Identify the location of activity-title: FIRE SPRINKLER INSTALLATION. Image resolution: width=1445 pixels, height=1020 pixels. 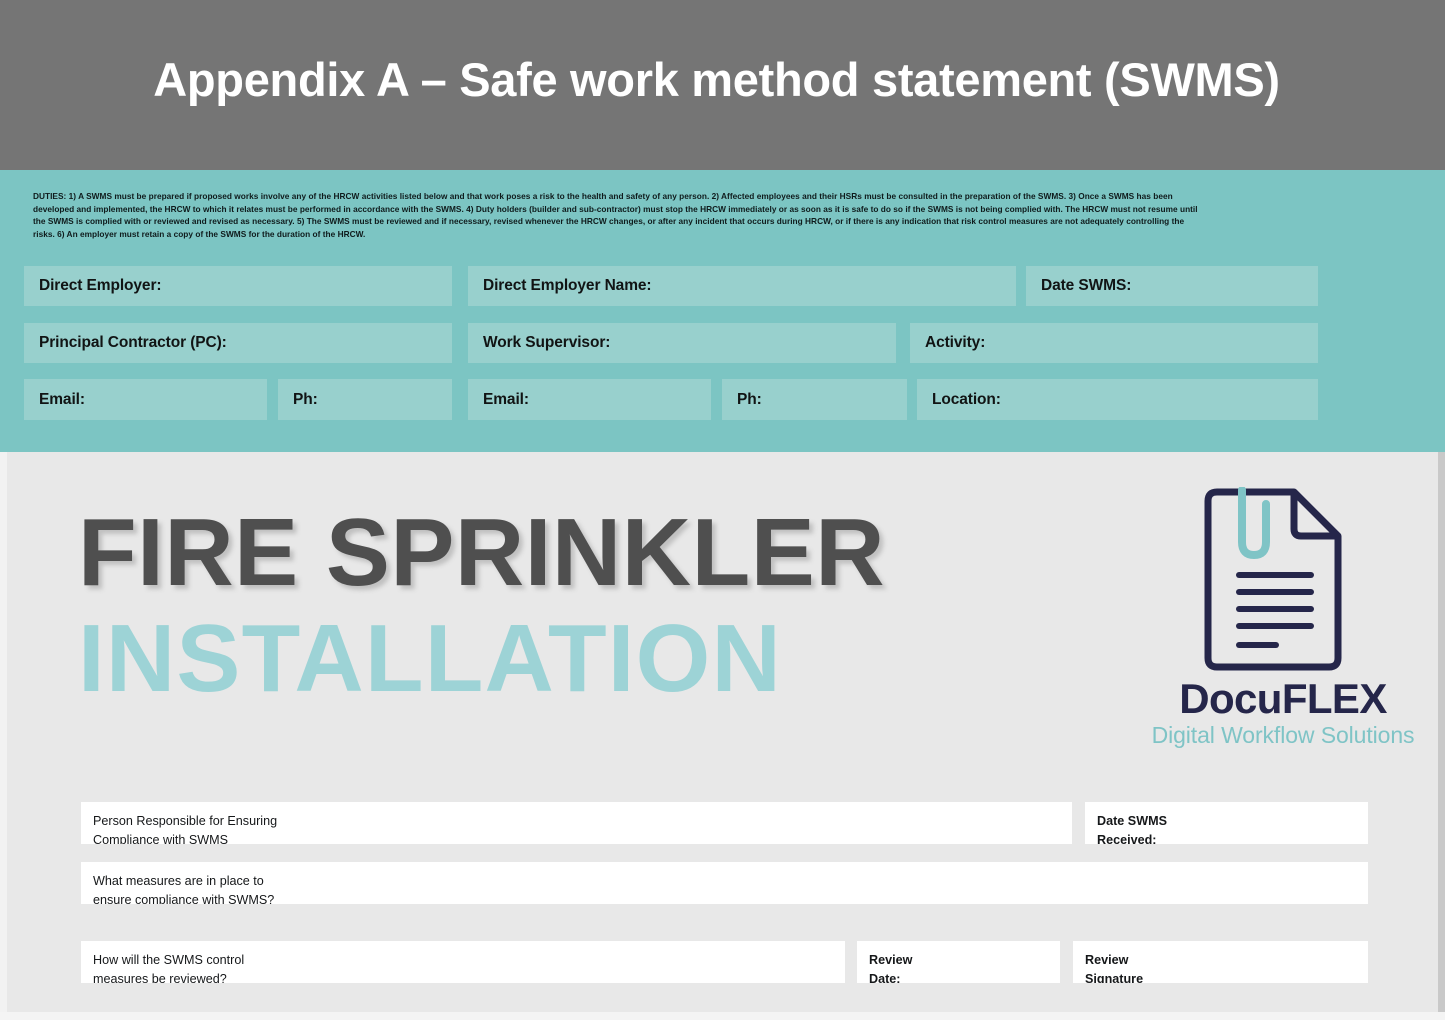
(573, 607).